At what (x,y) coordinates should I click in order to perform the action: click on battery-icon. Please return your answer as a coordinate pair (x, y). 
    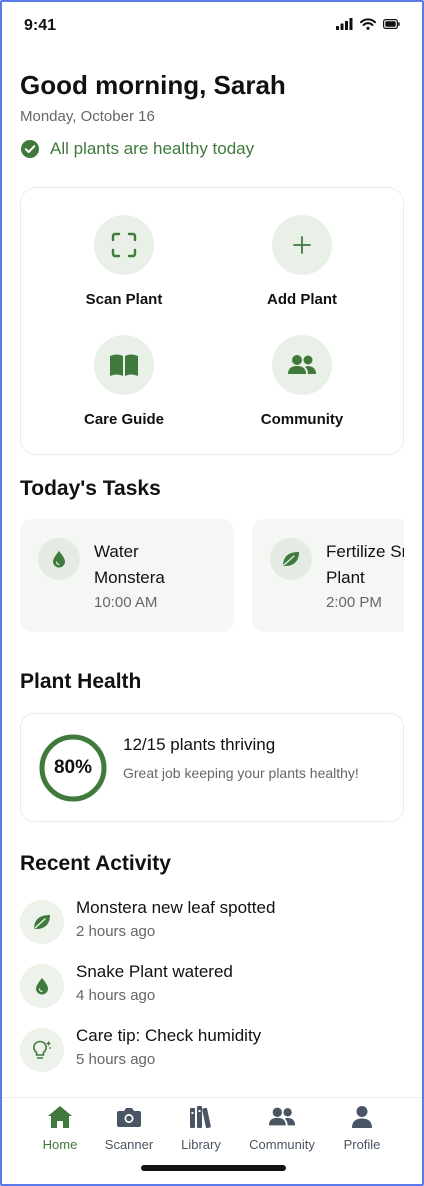
    Looking at the image, I should click on (391, 24).